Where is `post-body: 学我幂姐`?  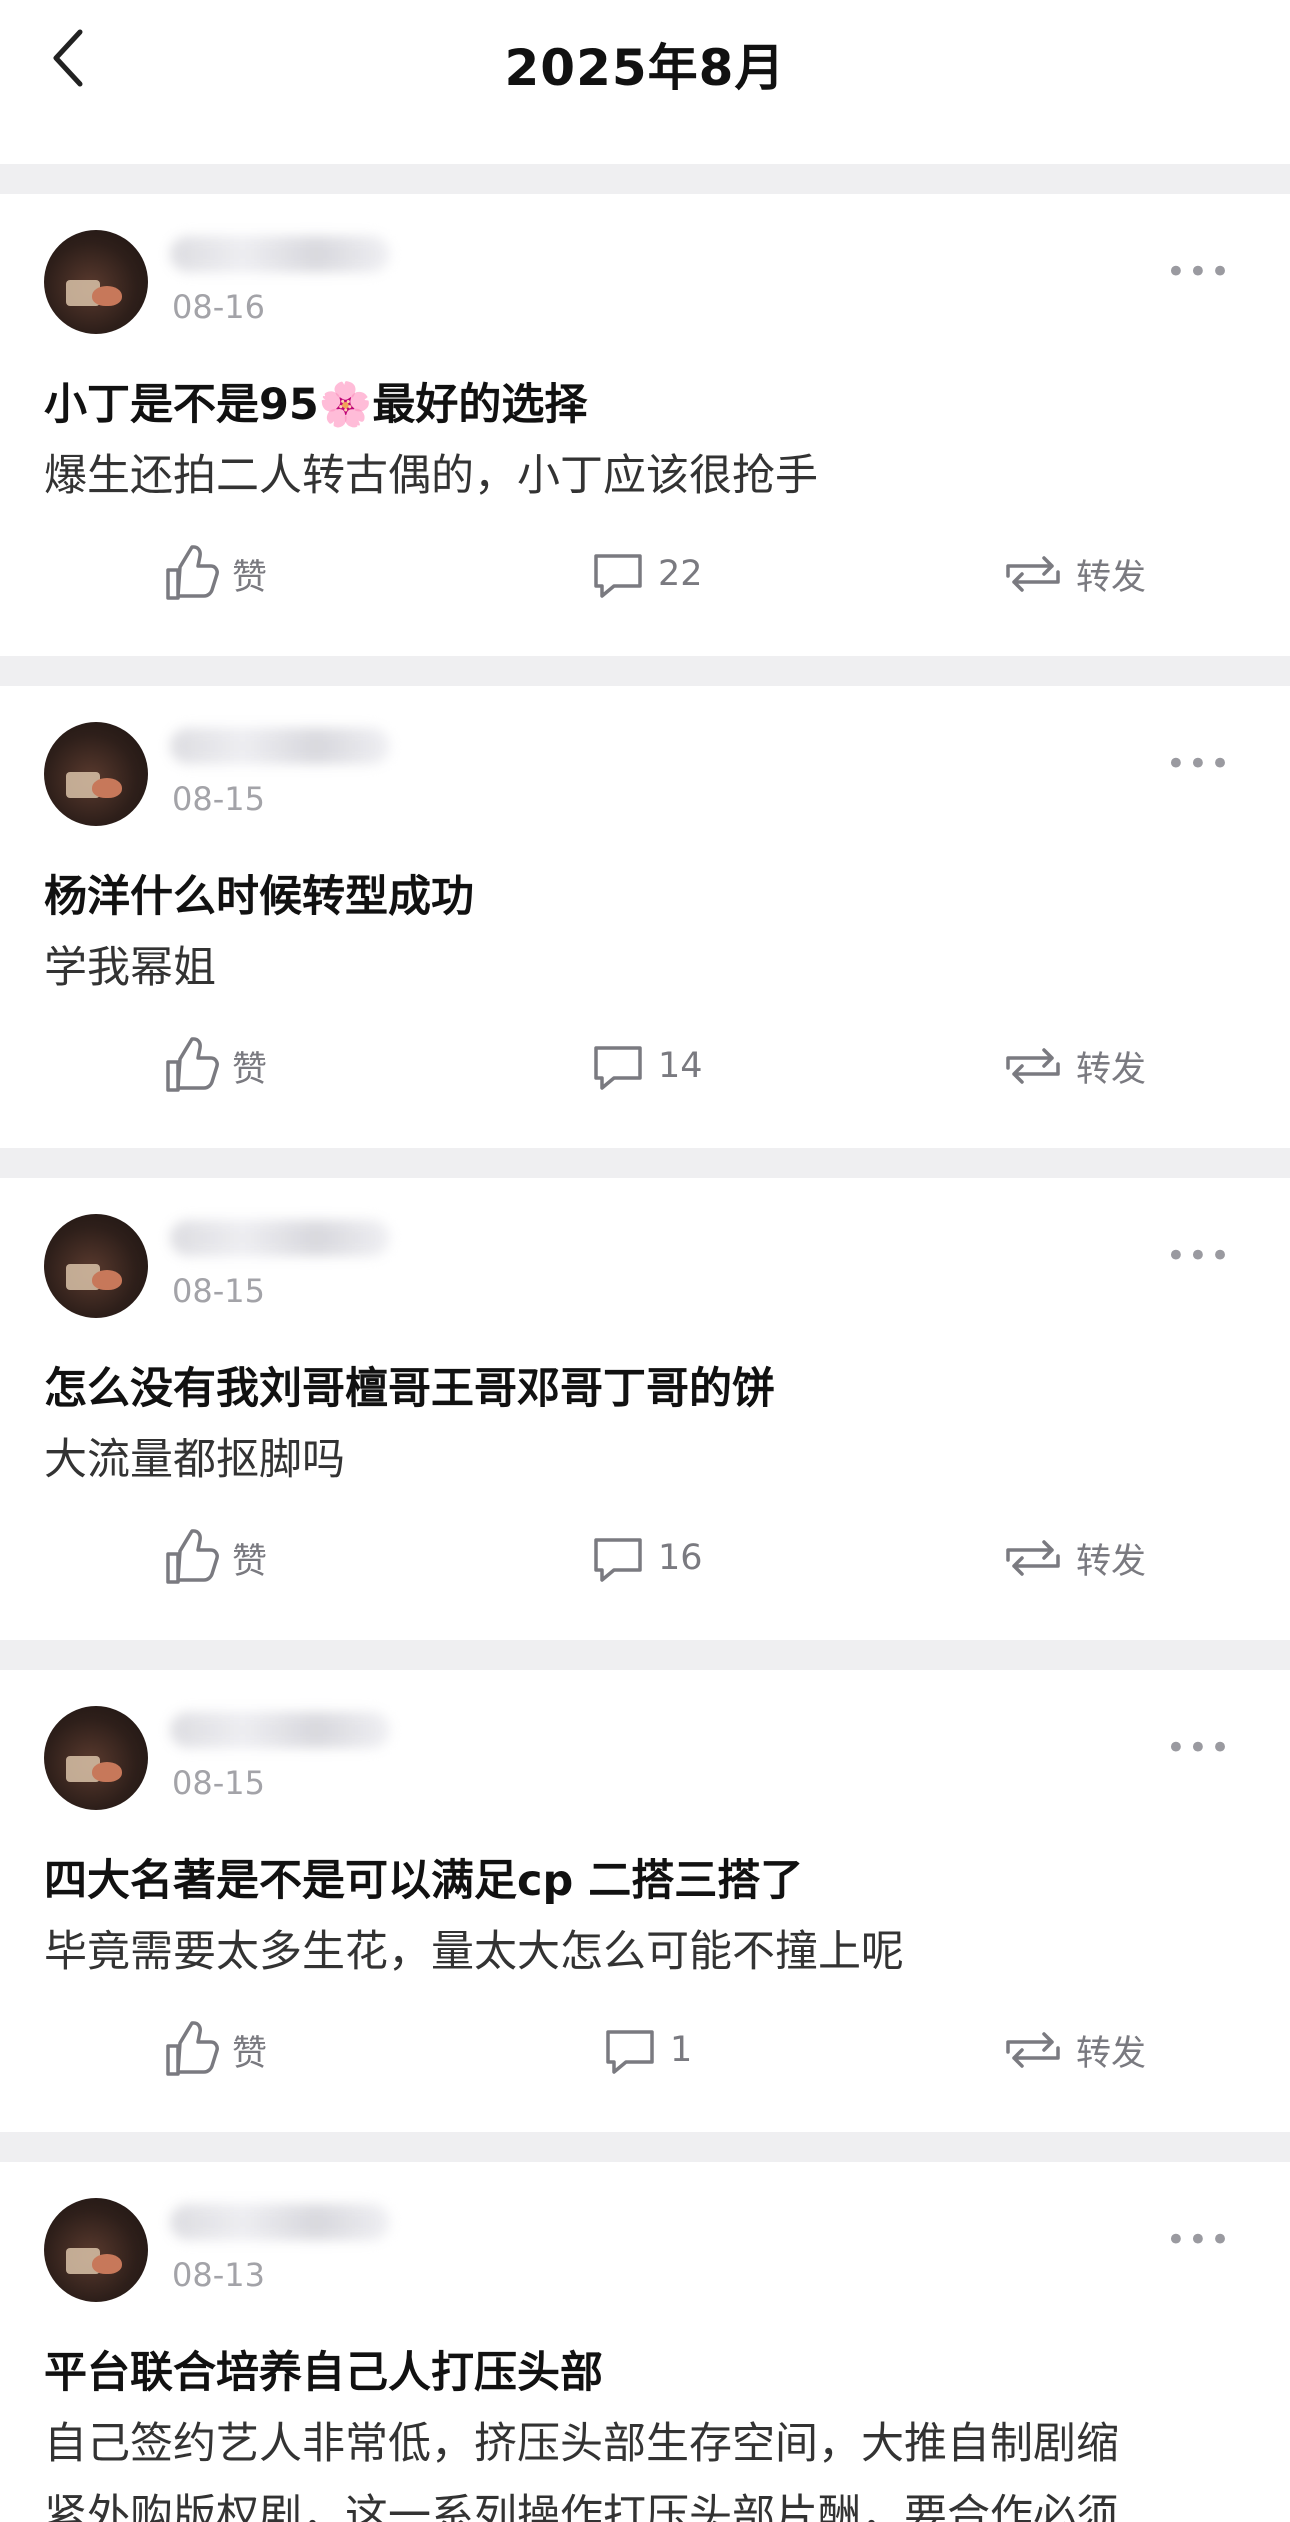
post-body: 学我幂姐 is located at coordinates (130, 968).